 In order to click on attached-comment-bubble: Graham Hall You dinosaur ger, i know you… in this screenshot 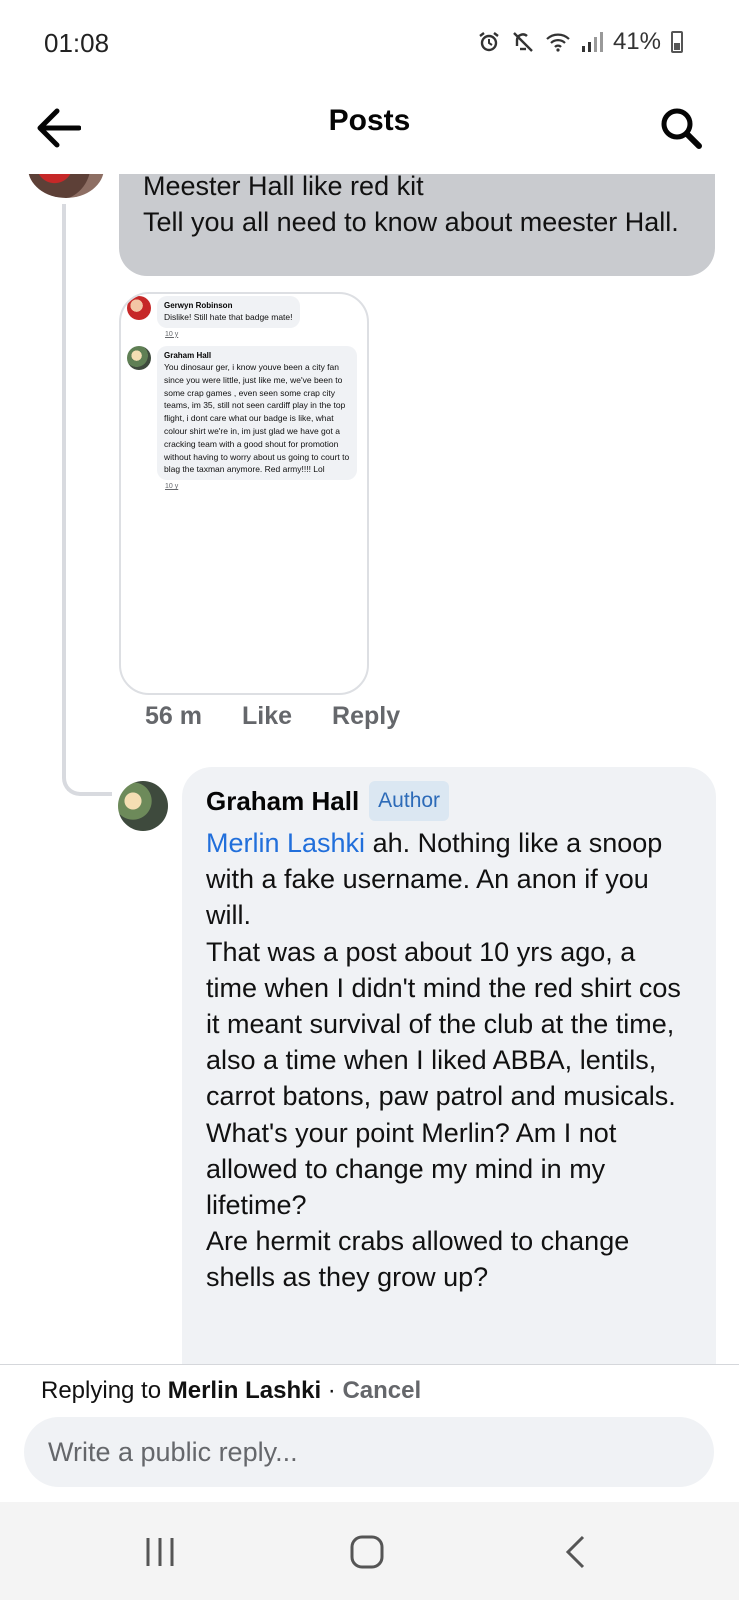, I will do `click(257, 413)`.